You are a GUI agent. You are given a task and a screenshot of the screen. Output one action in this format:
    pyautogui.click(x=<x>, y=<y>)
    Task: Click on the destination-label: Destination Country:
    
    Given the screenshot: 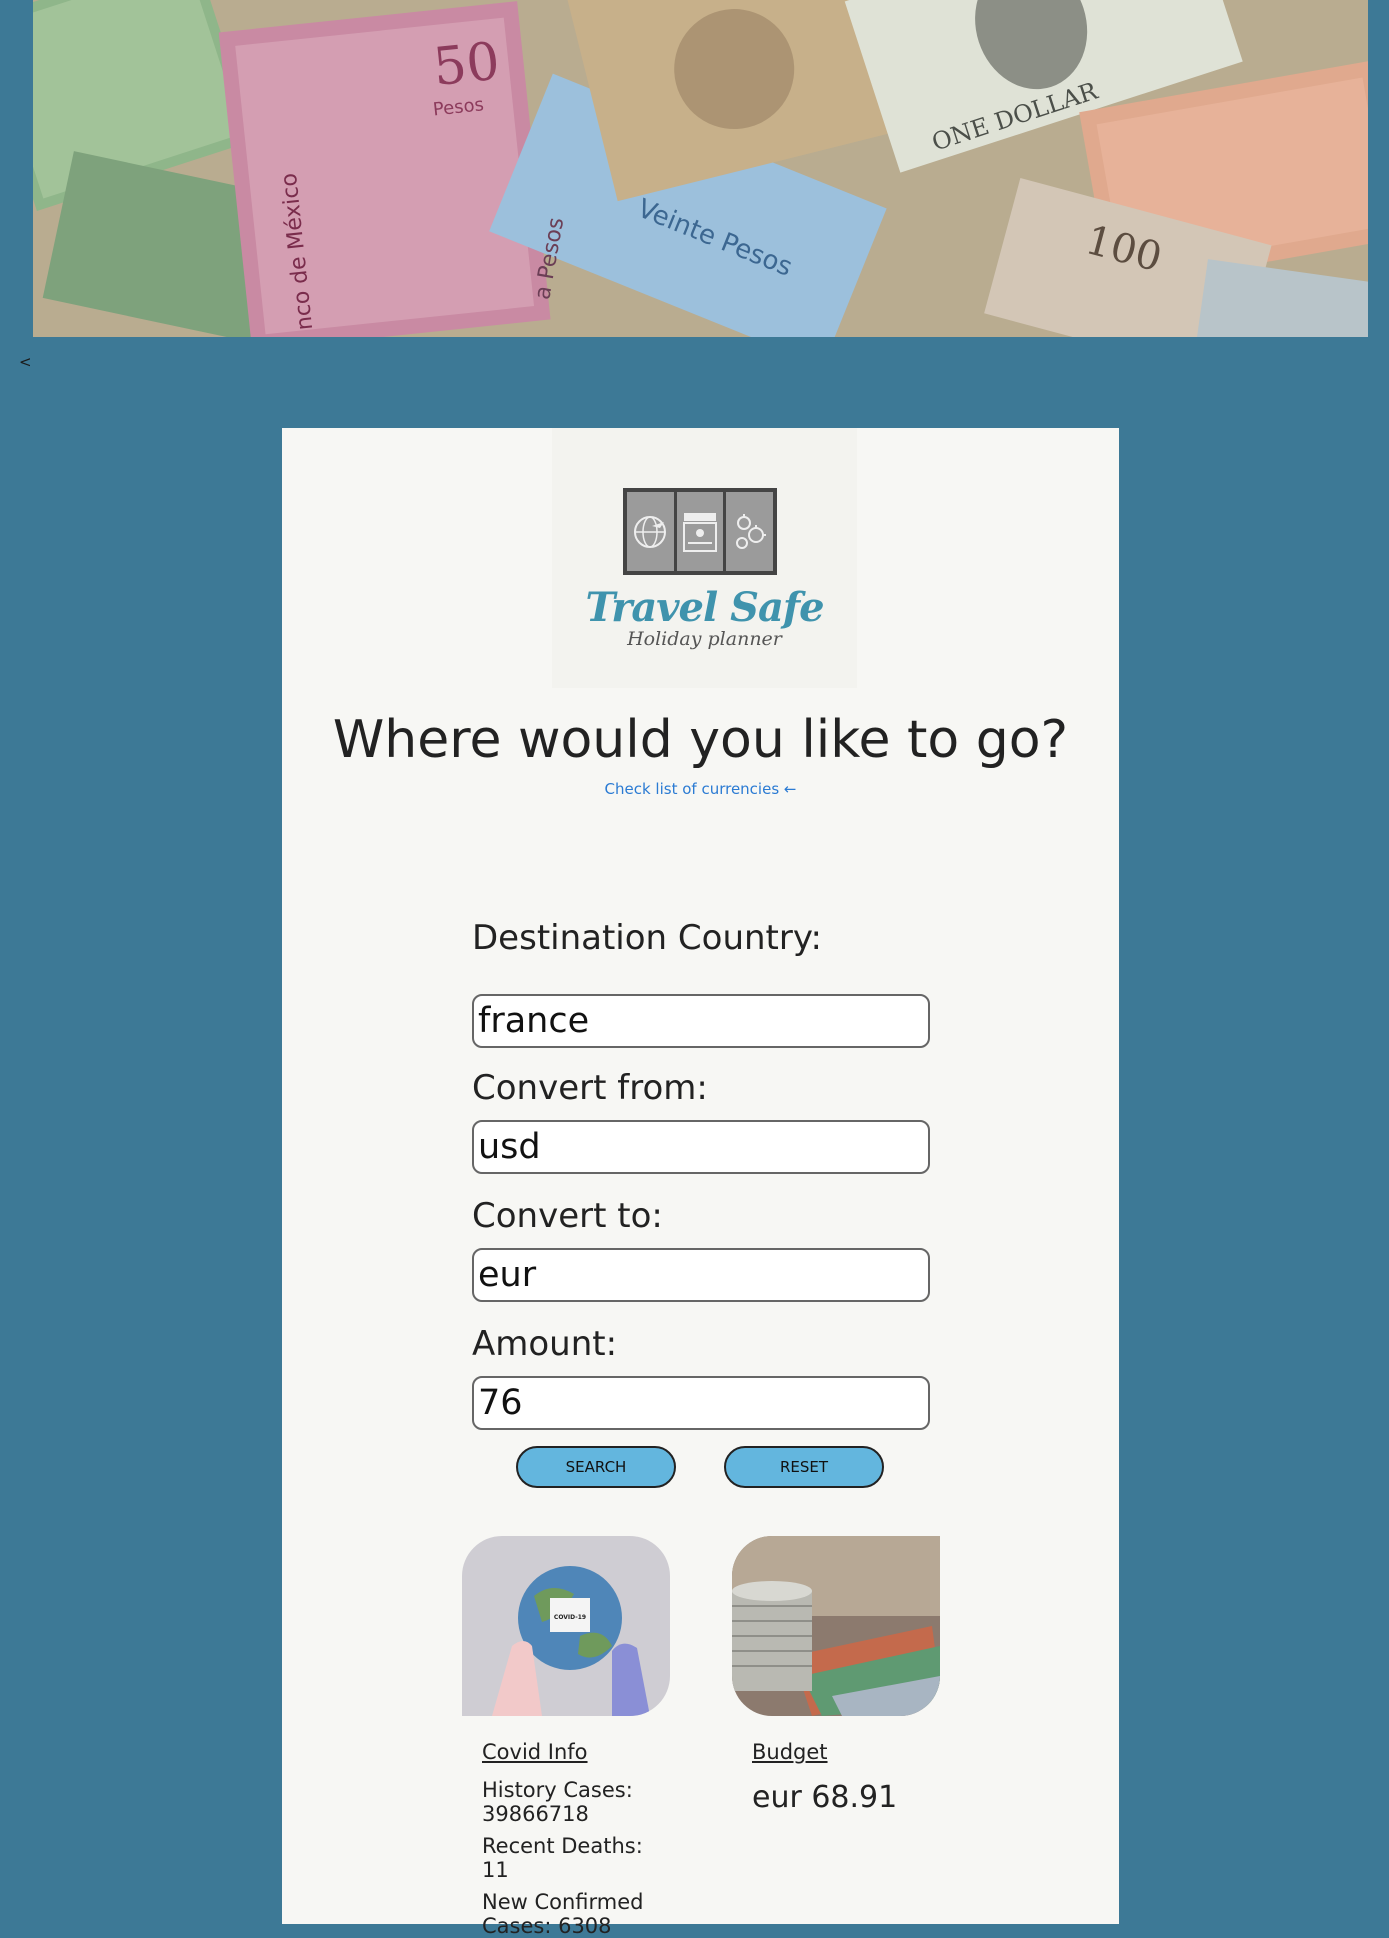 What is the action you would take?
    pyautogui.click(x=647, y=938)
    